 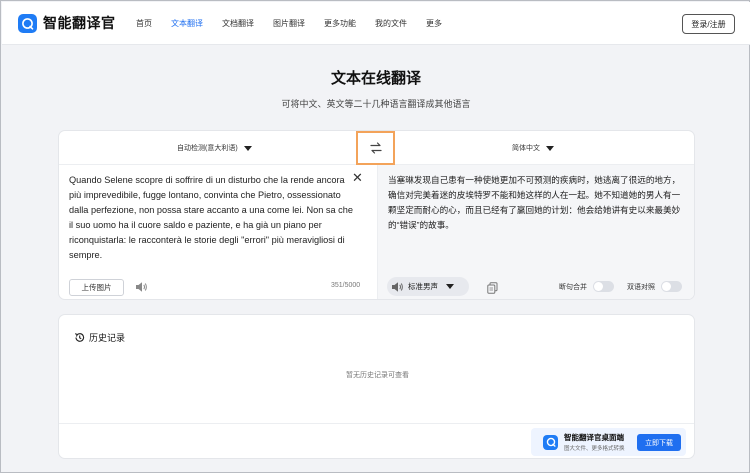 I want to click on history-empty-text: 暂无历史记录可查看, so click(x=377, y=375).